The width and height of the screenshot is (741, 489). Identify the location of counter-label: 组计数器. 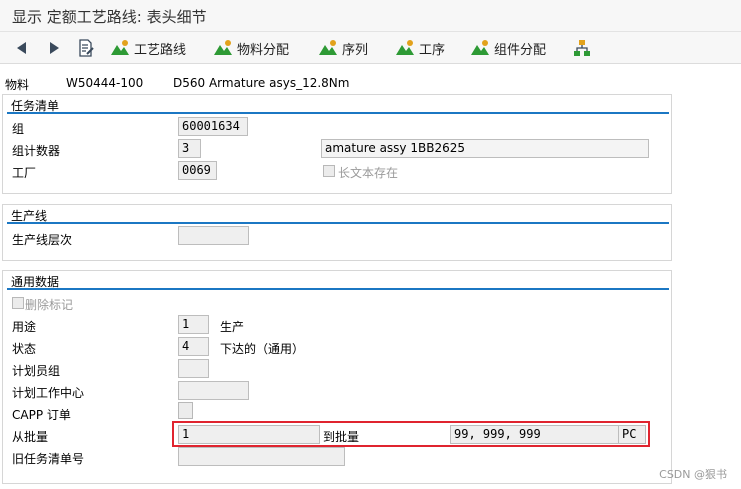
(36, 151).